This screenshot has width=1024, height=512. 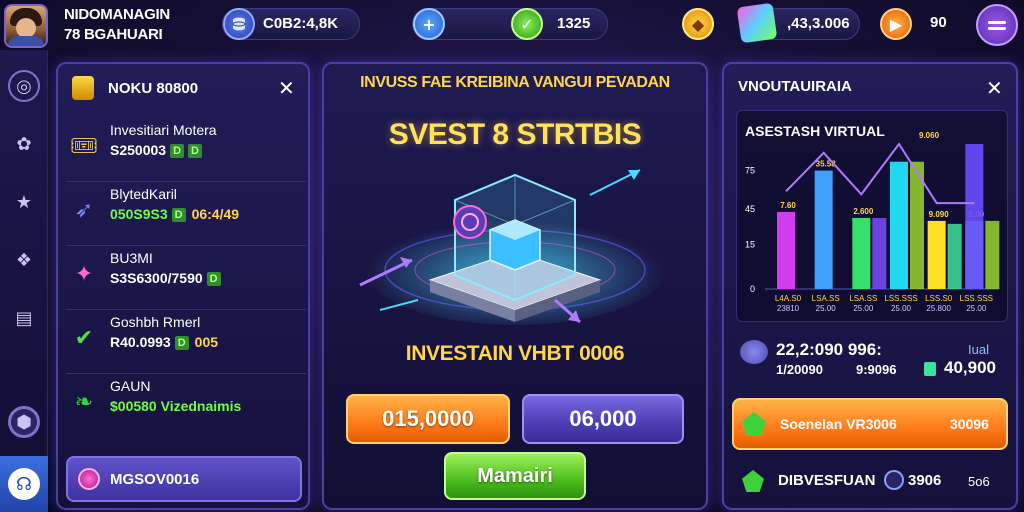 What do you see at coordinates (925, 480) in the screenshot?
I see `footer-value: 3906` at bounding box center [925, 480].